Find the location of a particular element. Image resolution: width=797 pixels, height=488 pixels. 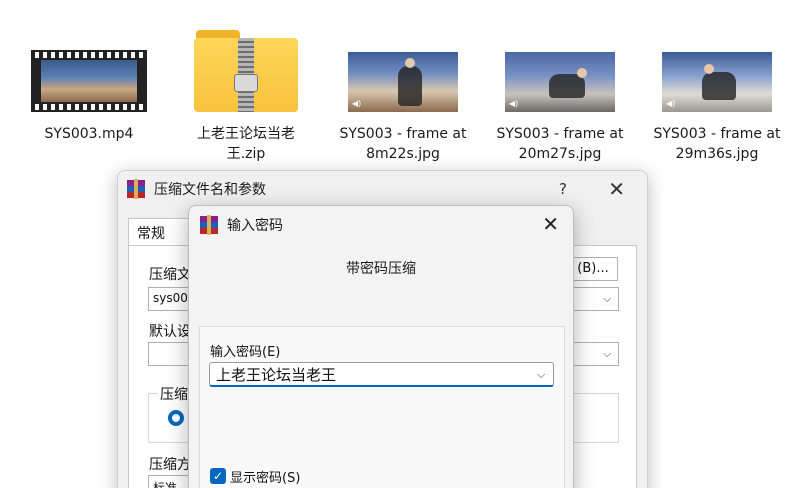

file-image-1: ◀) SYS003 - frame at 8m22s.jpg is located at coordinates (403, 86).